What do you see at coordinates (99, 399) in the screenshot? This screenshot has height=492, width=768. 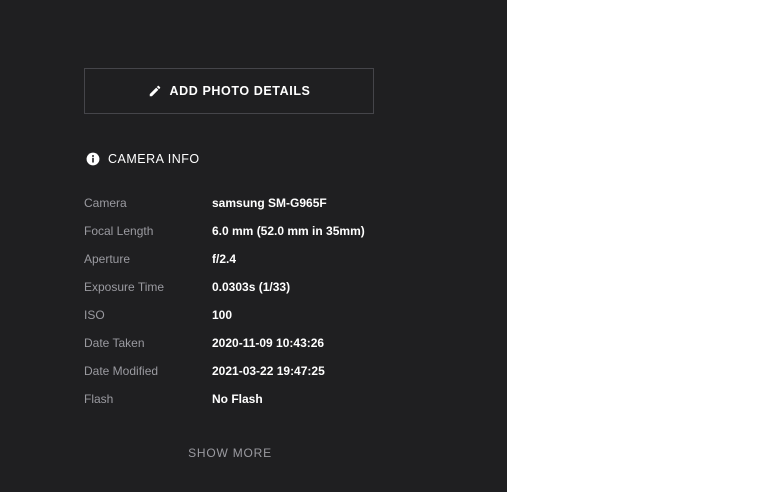 I see `info-label: Flash` at bounding box center [99, 399].